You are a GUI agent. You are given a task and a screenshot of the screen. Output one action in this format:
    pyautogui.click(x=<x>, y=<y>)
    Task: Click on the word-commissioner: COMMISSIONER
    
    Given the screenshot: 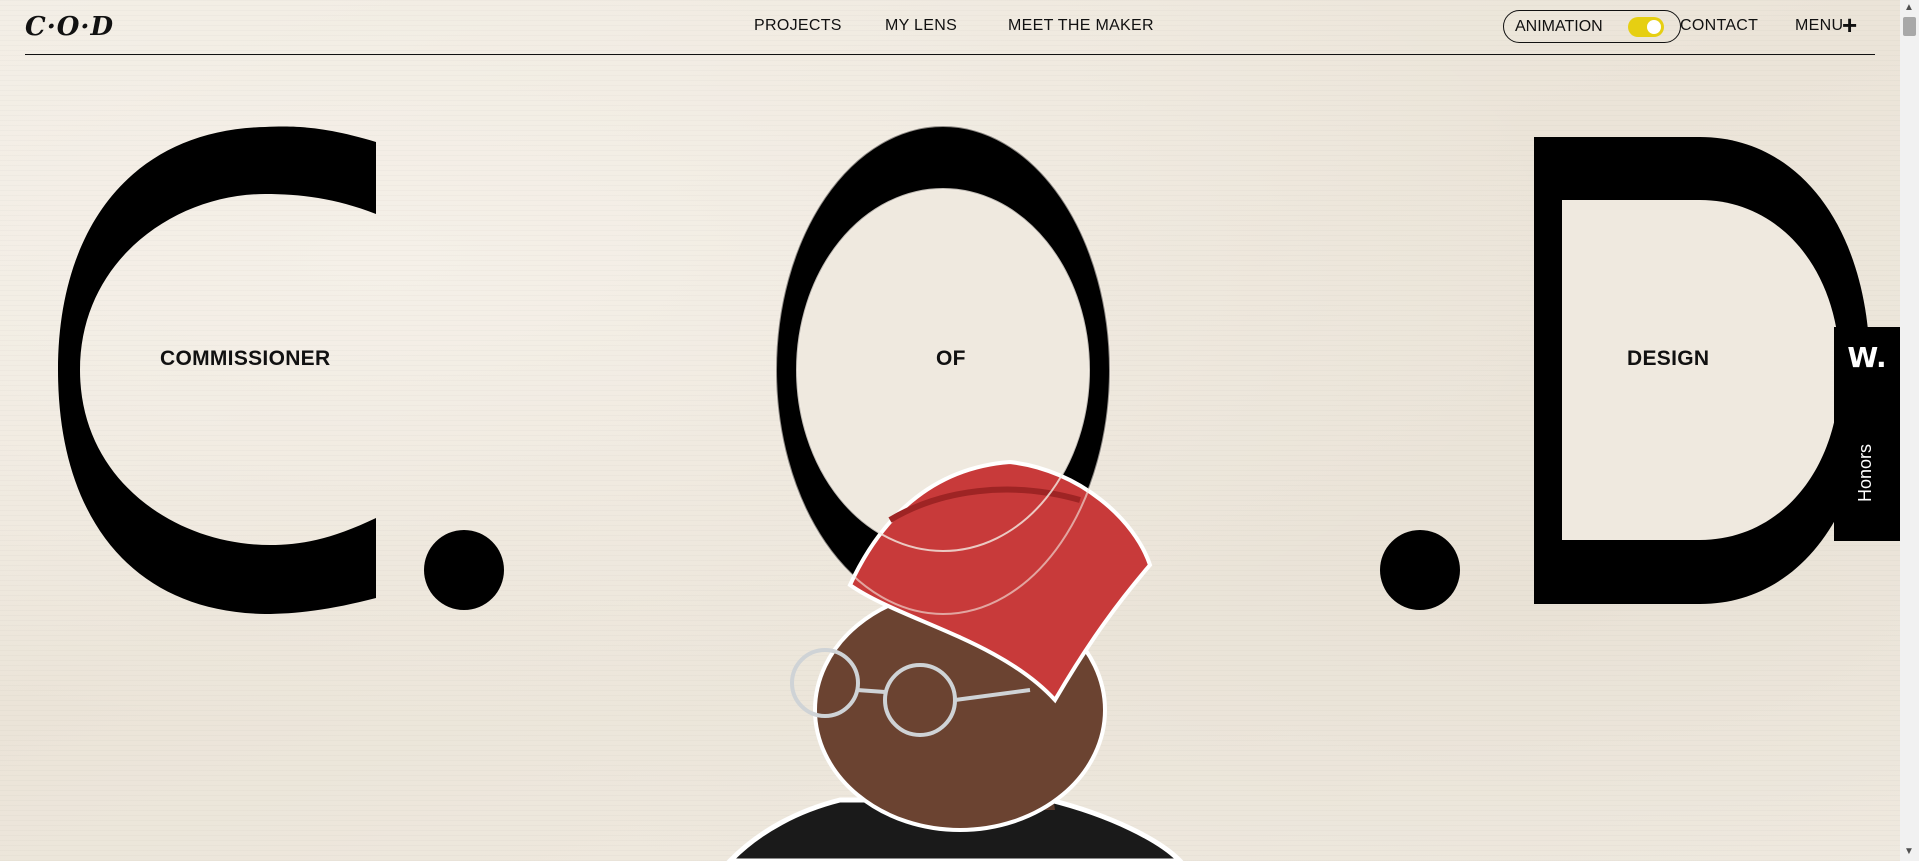 What is the action you would take?
    pyautogui.click(x=245, y=358)
    